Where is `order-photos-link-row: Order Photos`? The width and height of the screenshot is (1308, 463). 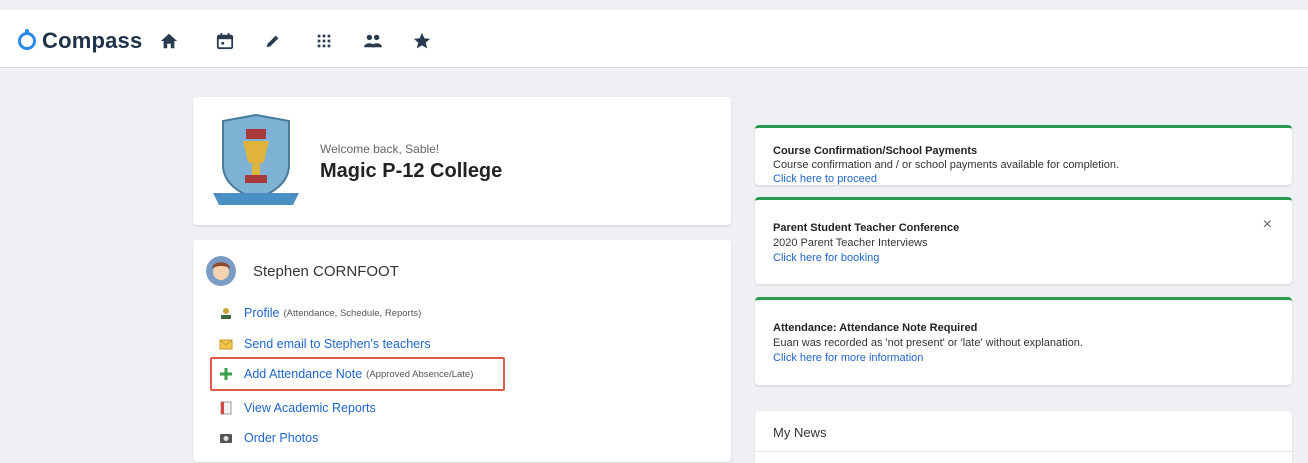 order-photos-link-row: Order Photos is located at coordinates (268, 438).